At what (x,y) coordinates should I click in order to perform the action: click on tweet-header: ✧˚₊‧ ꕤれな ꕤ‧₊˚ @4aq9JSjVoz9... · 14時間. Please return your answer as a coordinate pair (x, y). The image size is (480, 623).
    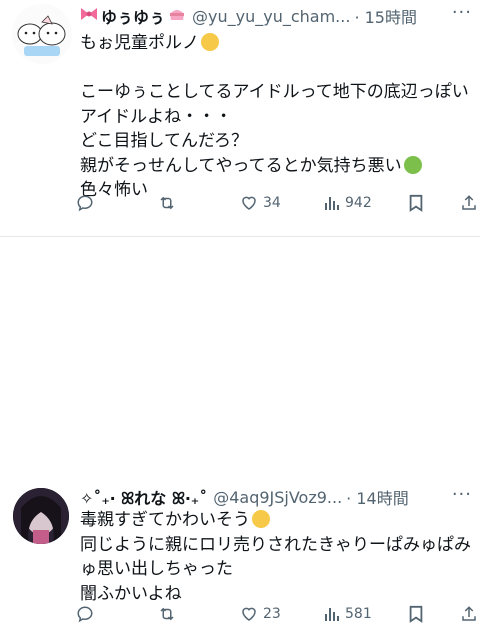
    Looking at the image, I should click on (244, 497).